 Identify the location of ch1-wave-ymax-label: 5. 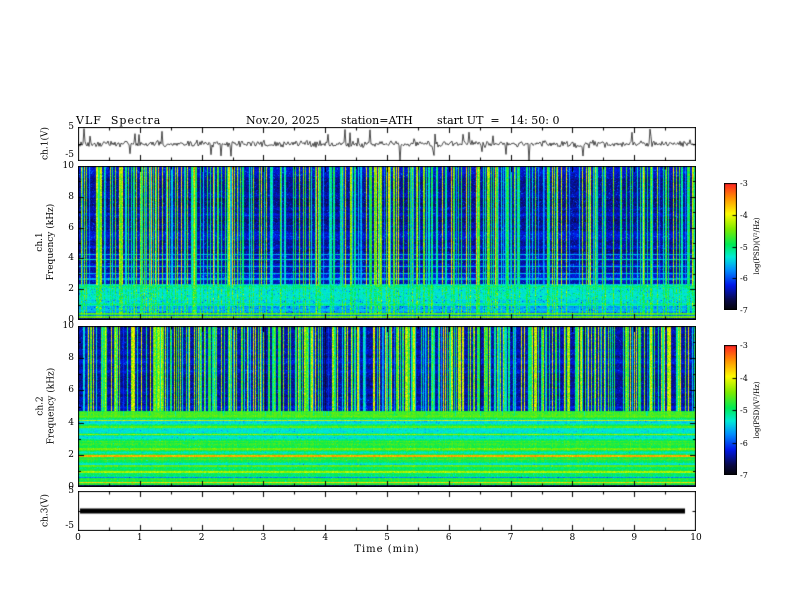
(71, 127).